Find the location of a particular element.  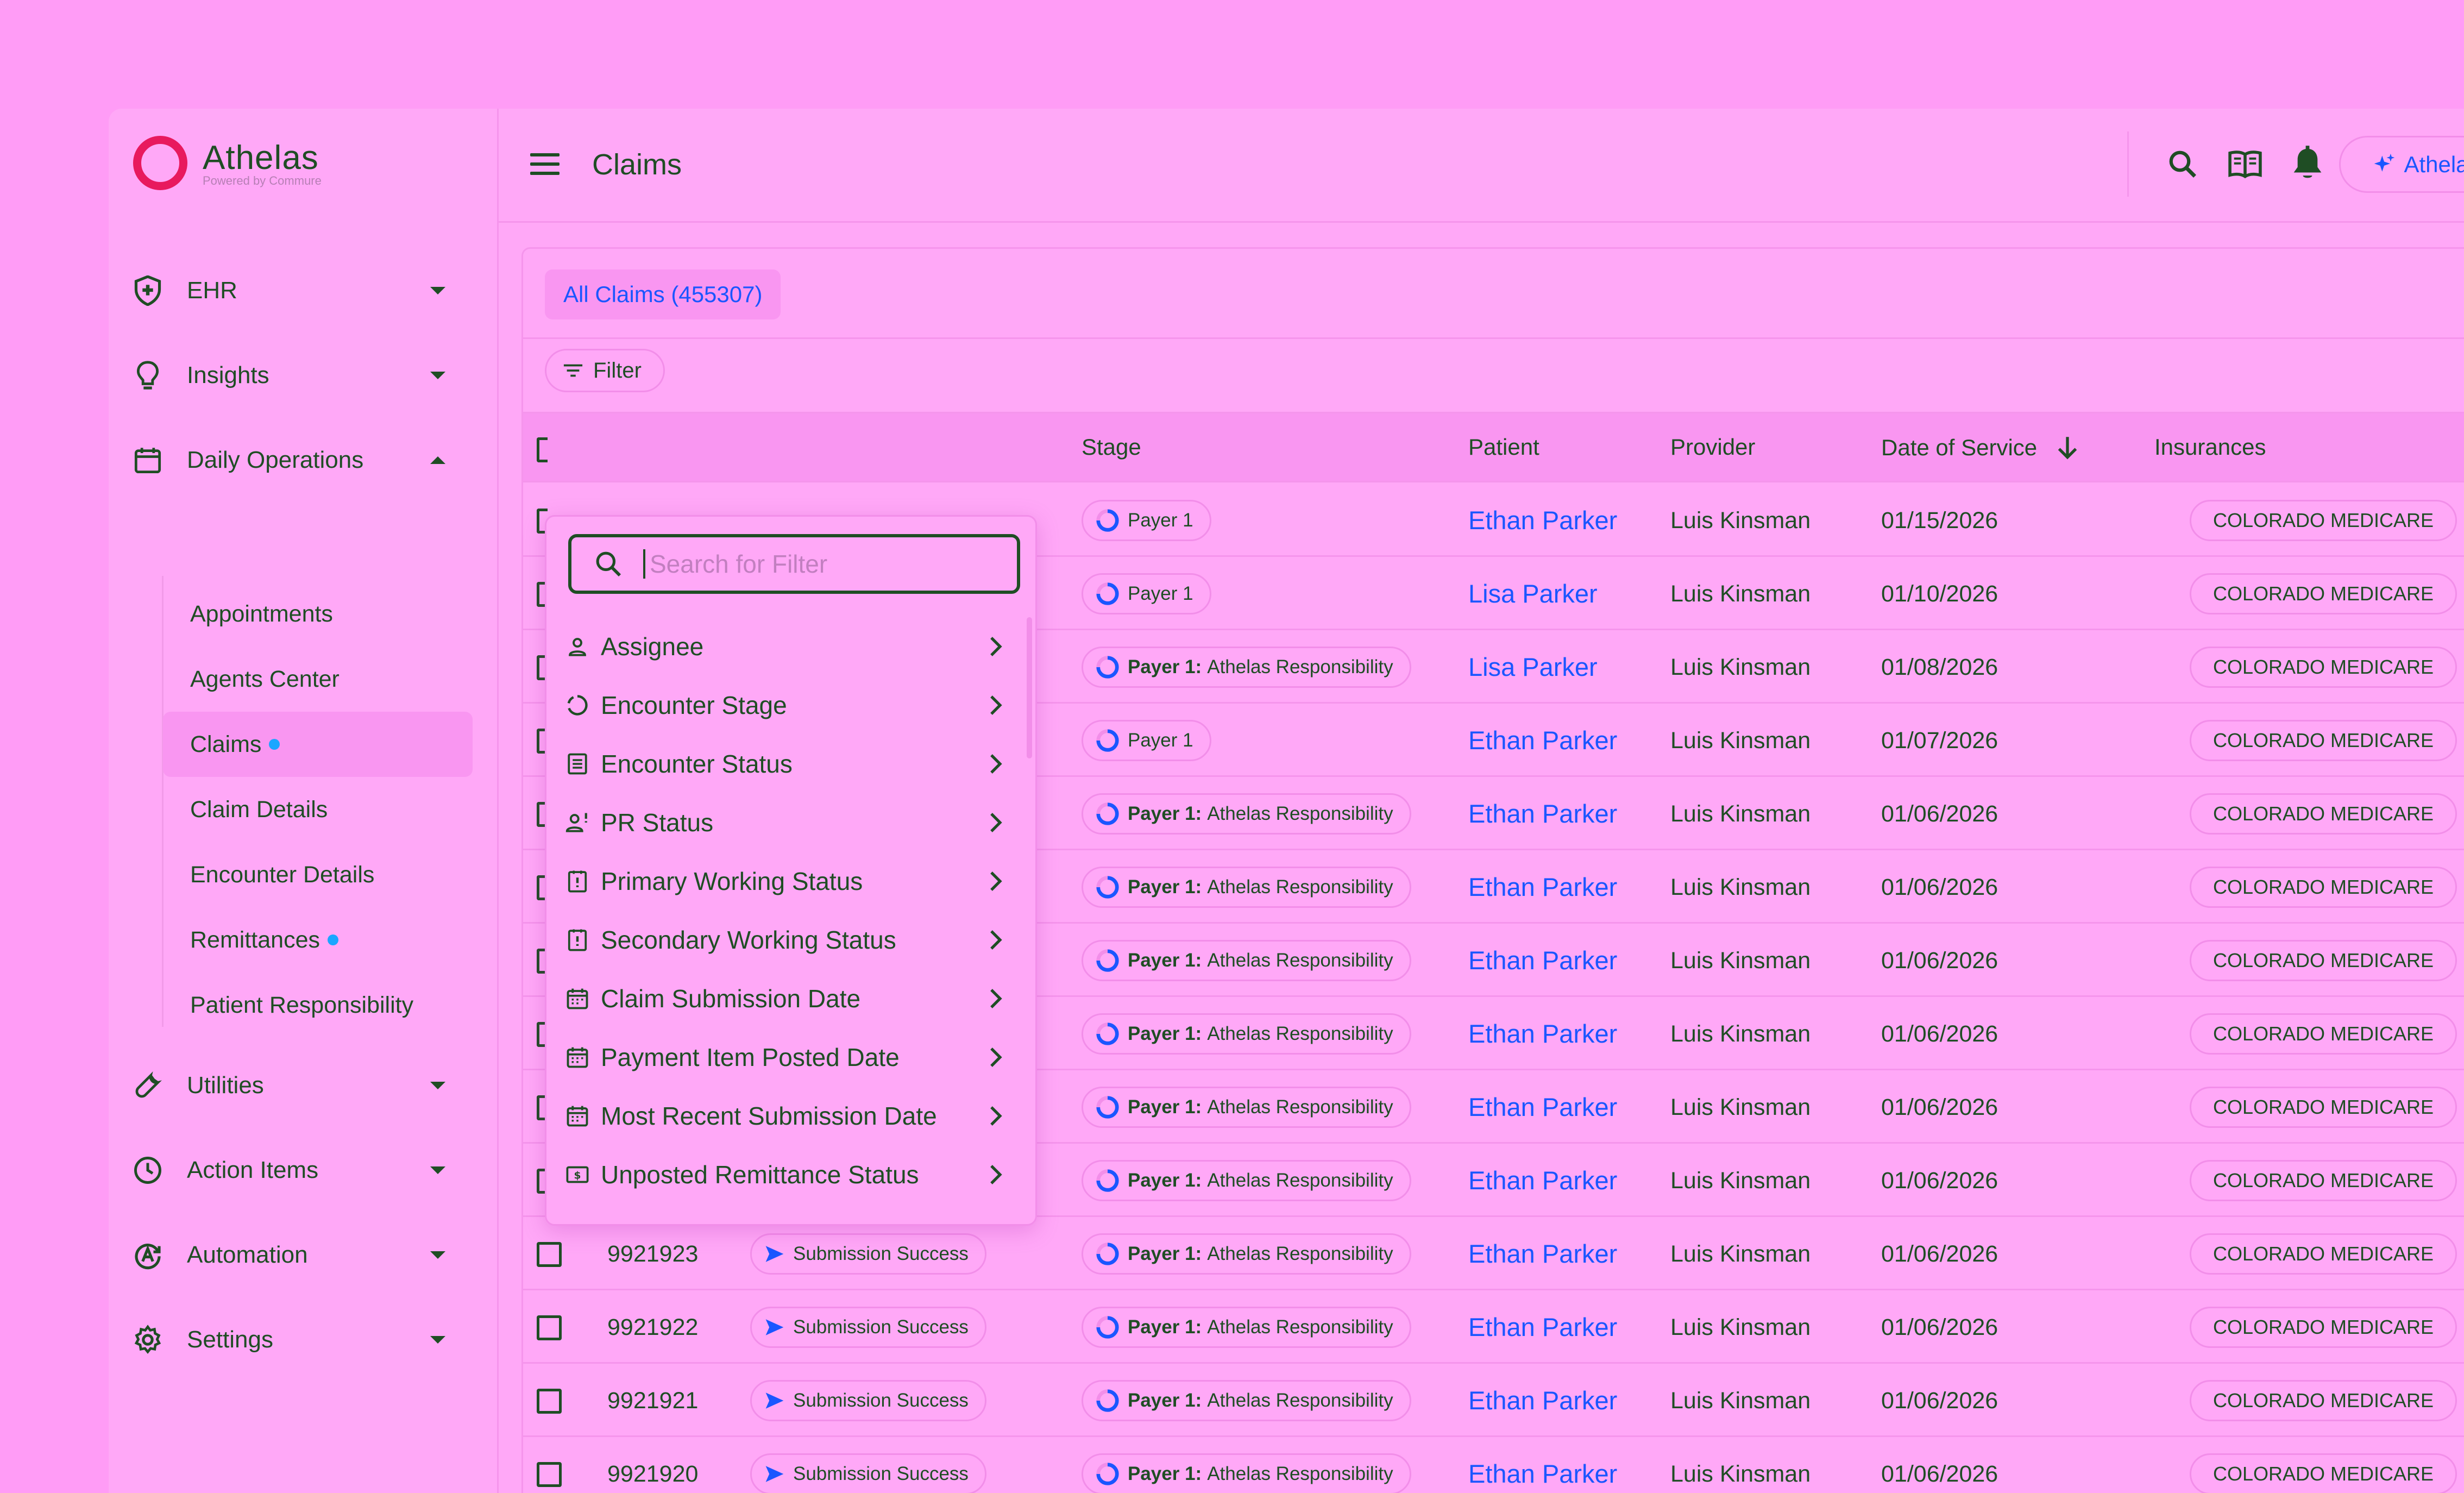

filter-option-encounter-status: Encounter Status is located at coordinates (788, 764).